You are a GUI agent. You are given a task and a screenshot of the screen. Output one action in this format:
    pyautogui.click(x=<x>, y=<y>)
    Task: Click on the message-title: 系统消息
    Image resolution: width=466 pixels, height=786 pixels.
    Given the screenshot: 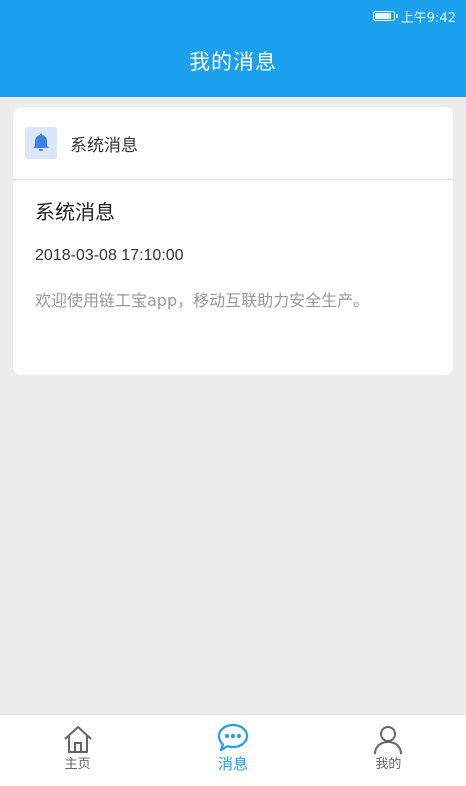 What is the action you would take?
    pyautogui.click(x=75, y=212)
    